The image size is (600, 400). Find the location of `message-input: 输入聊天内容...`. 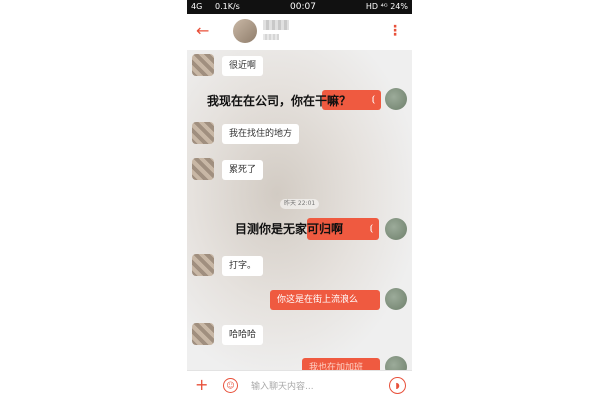

message-input: 输入聊天内容... is located at coordinates (282, 385).